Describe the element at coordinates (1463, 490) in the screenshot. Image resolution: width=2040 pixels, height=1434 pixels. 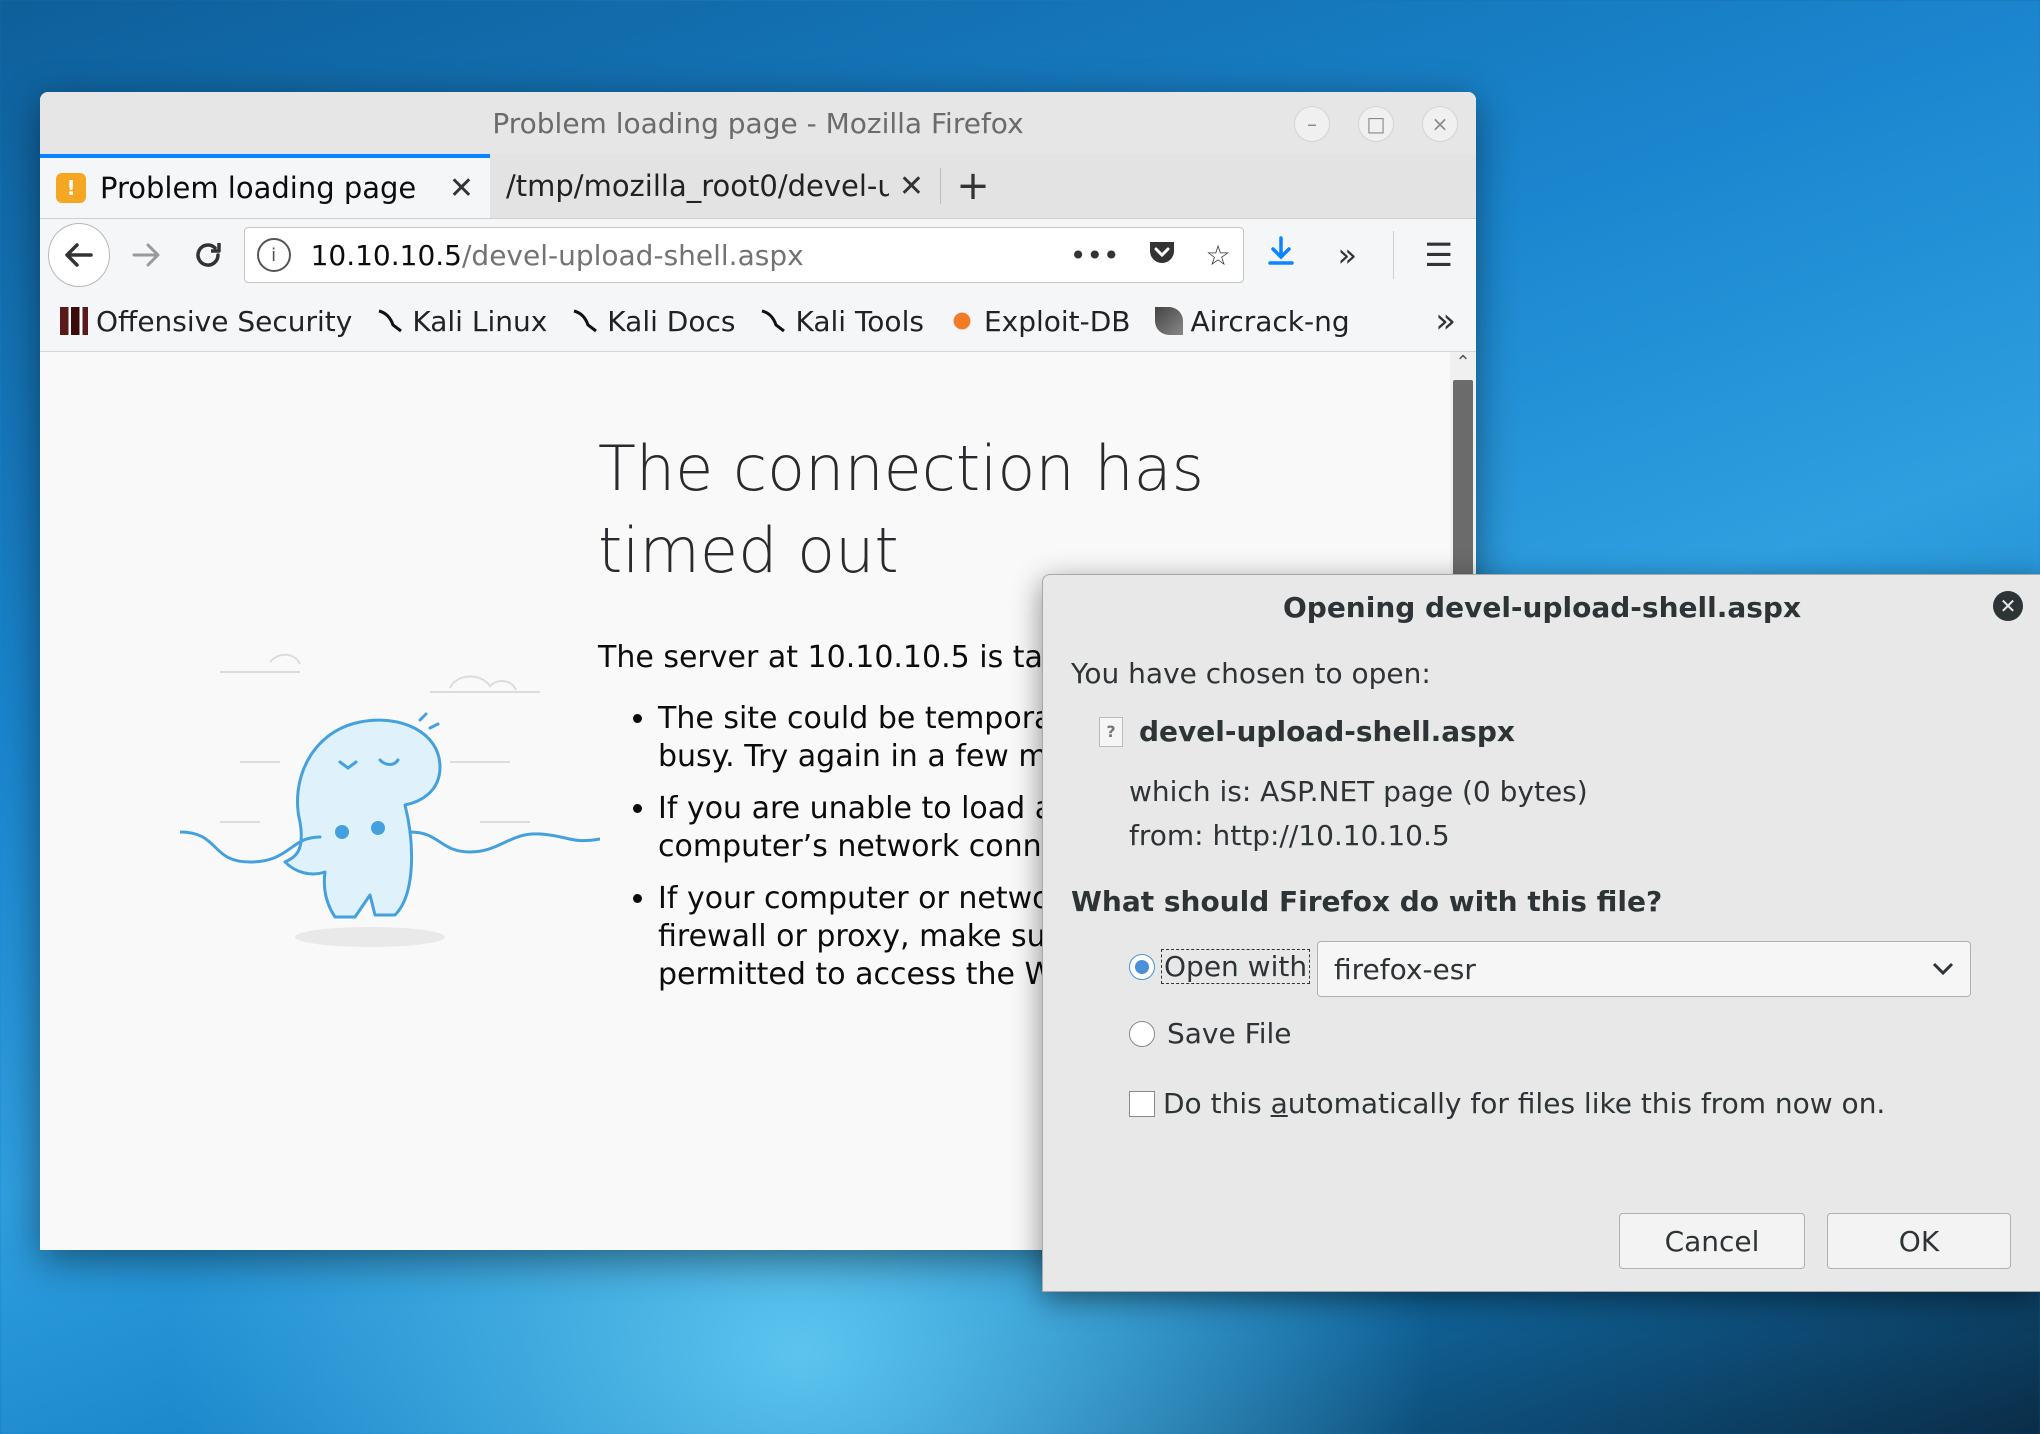
I see `scroll-thumb` at that location.